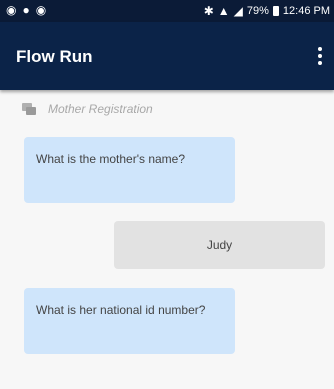 The width and height of the screenshot is (334, 389). Describe the element at coordinates (167, 11) in the screenshot. I see `status-bar: ◉ ● ◉ ✱ ▲ ◢ 79% 12:46 PM` at that location.